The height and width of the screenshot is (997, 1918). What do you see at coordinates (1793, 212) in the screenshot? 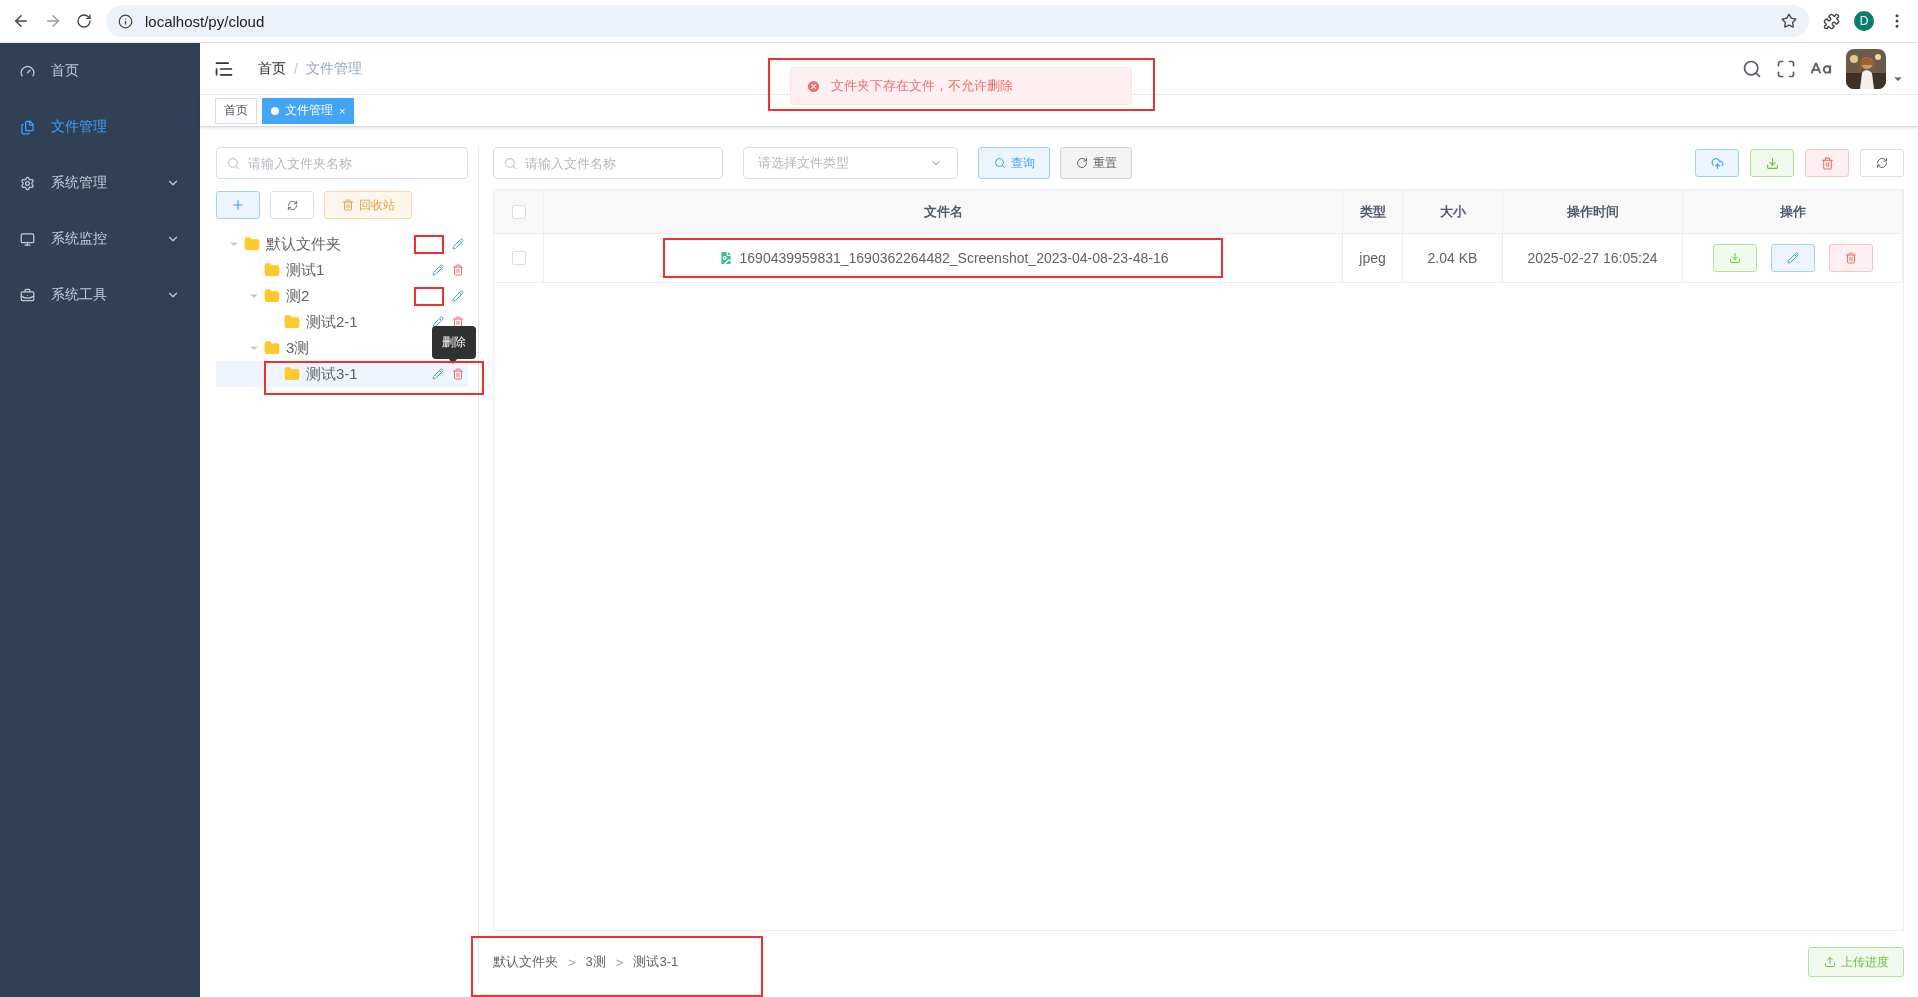
I see `column-header: 操作` at bounding box center [1793, 212].